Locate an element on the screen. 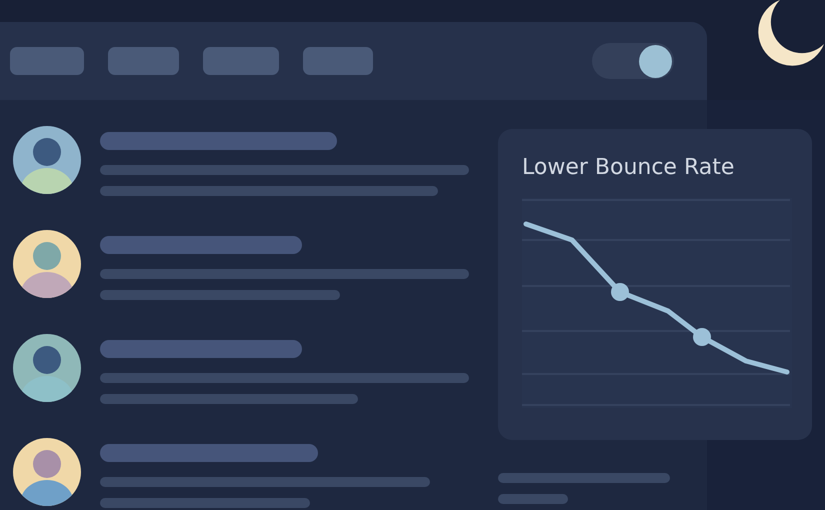 This screenshot has width=825, height=510. card-title: Lower Bounce Rate is located at coordinates (628, 167).